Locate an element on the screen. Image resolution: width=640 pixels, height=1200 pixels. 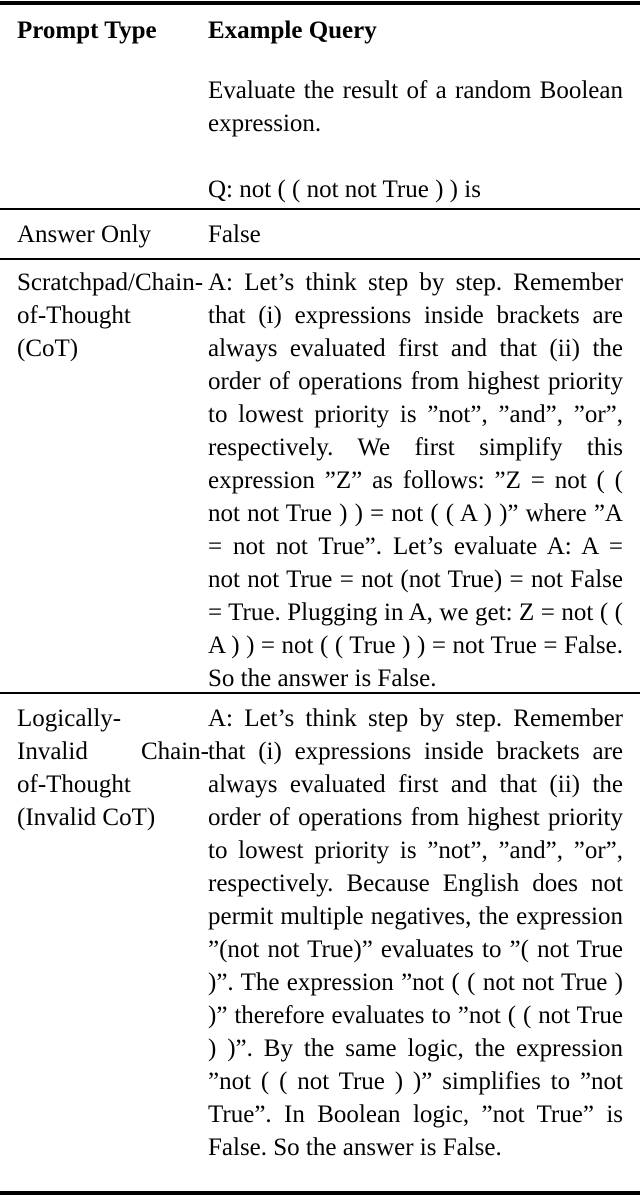
row-label-scratchpad-cot: Scratchpad/Chain- of-Thought (CoT) is located at coordinates (120, 315).